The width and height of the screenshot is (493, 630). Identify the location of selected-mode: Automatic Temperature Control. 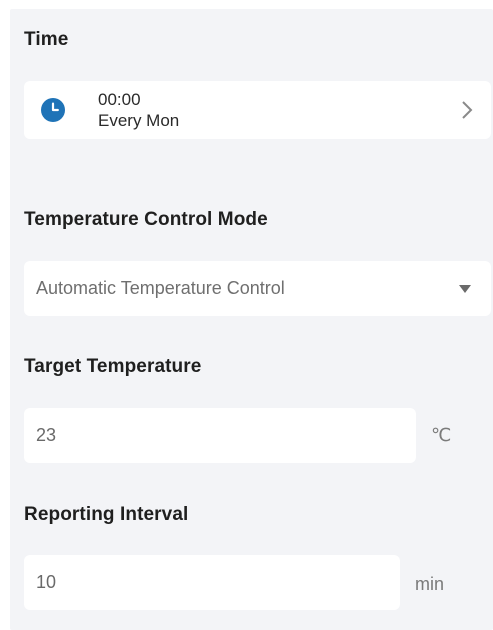
(160, 288).